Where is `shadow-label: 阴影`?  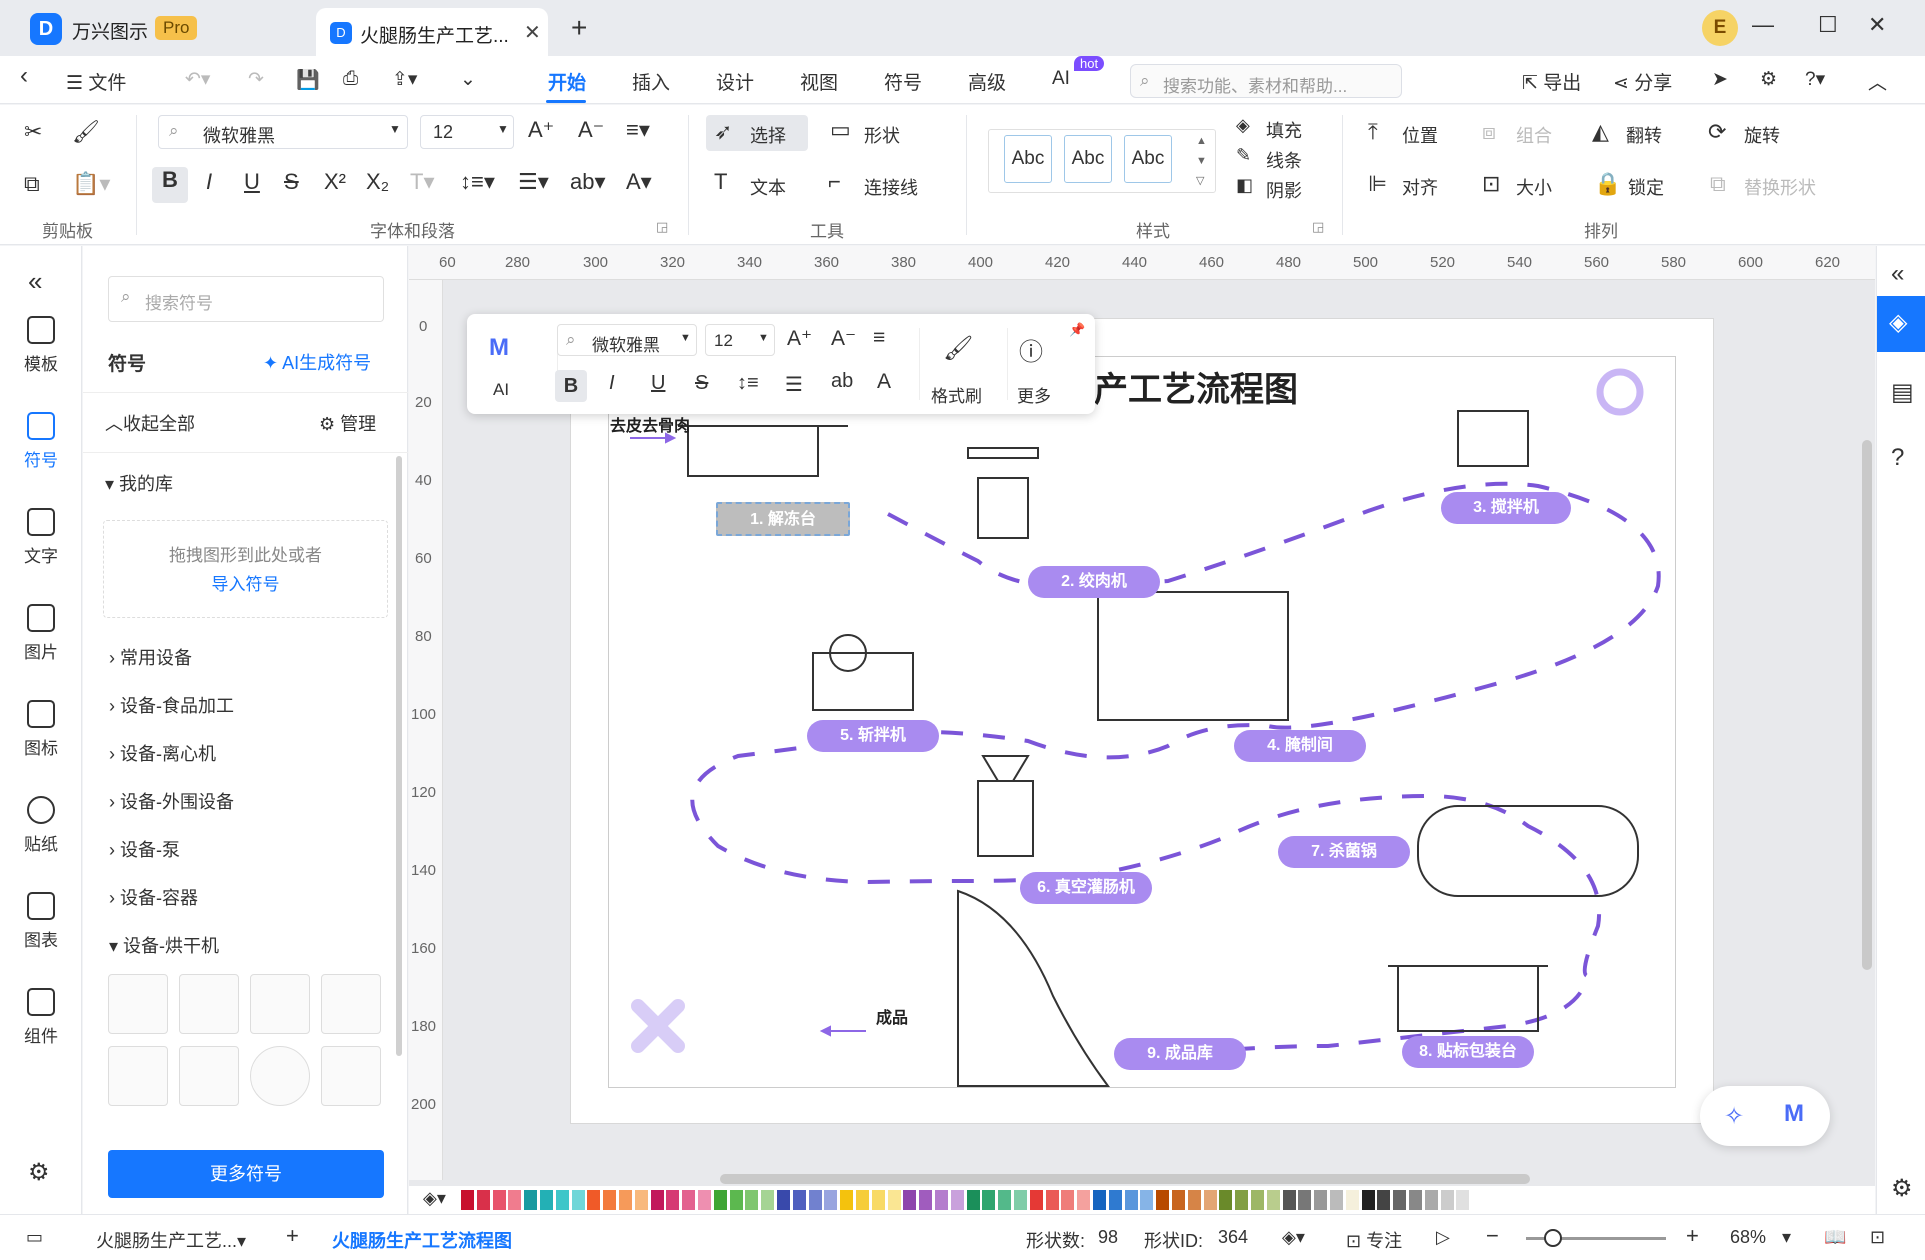
shadow-label: 阴影 is located at coordinates (1284, 190).